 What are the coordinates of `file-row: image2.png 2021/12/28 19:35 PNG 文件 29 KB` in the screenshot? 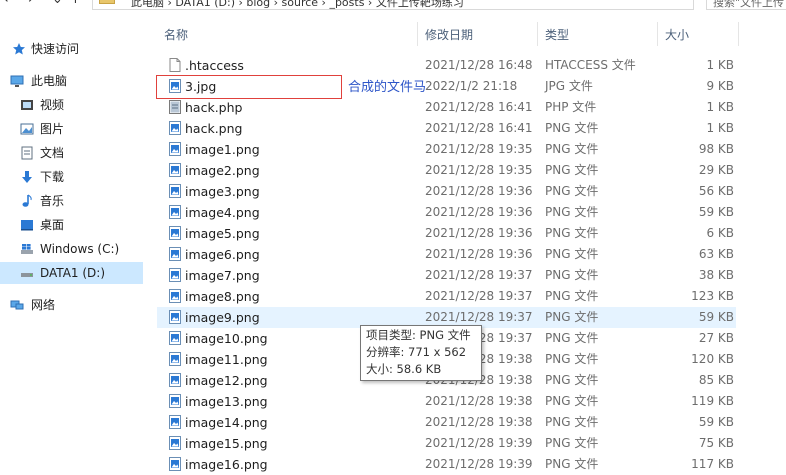 It's located at (446, 170).